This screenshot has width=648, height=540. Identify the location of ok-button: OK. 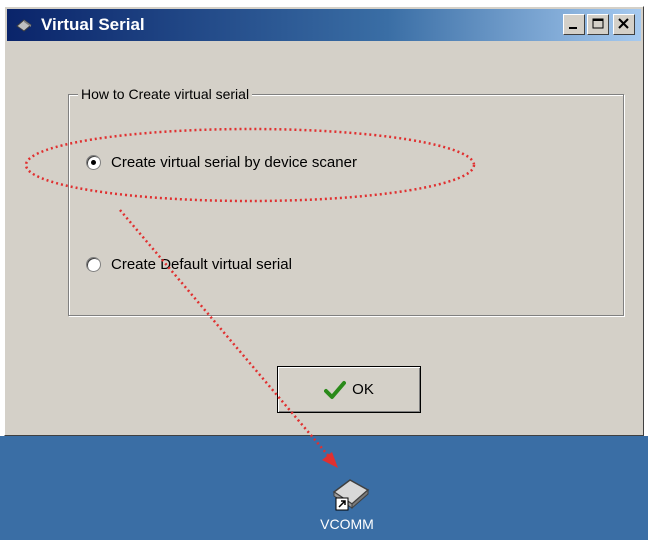
(349, 389).